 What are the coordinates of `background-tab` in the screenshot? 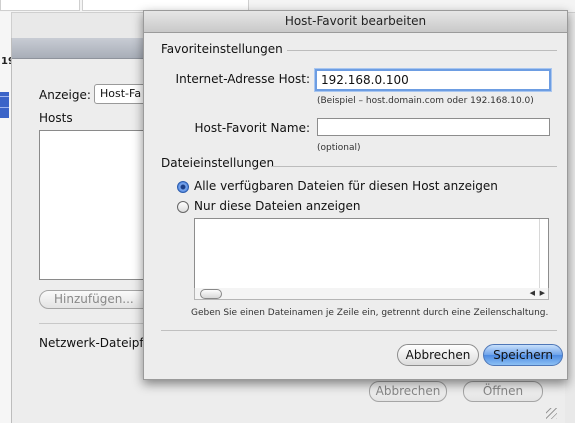 It's located at (40, 5).